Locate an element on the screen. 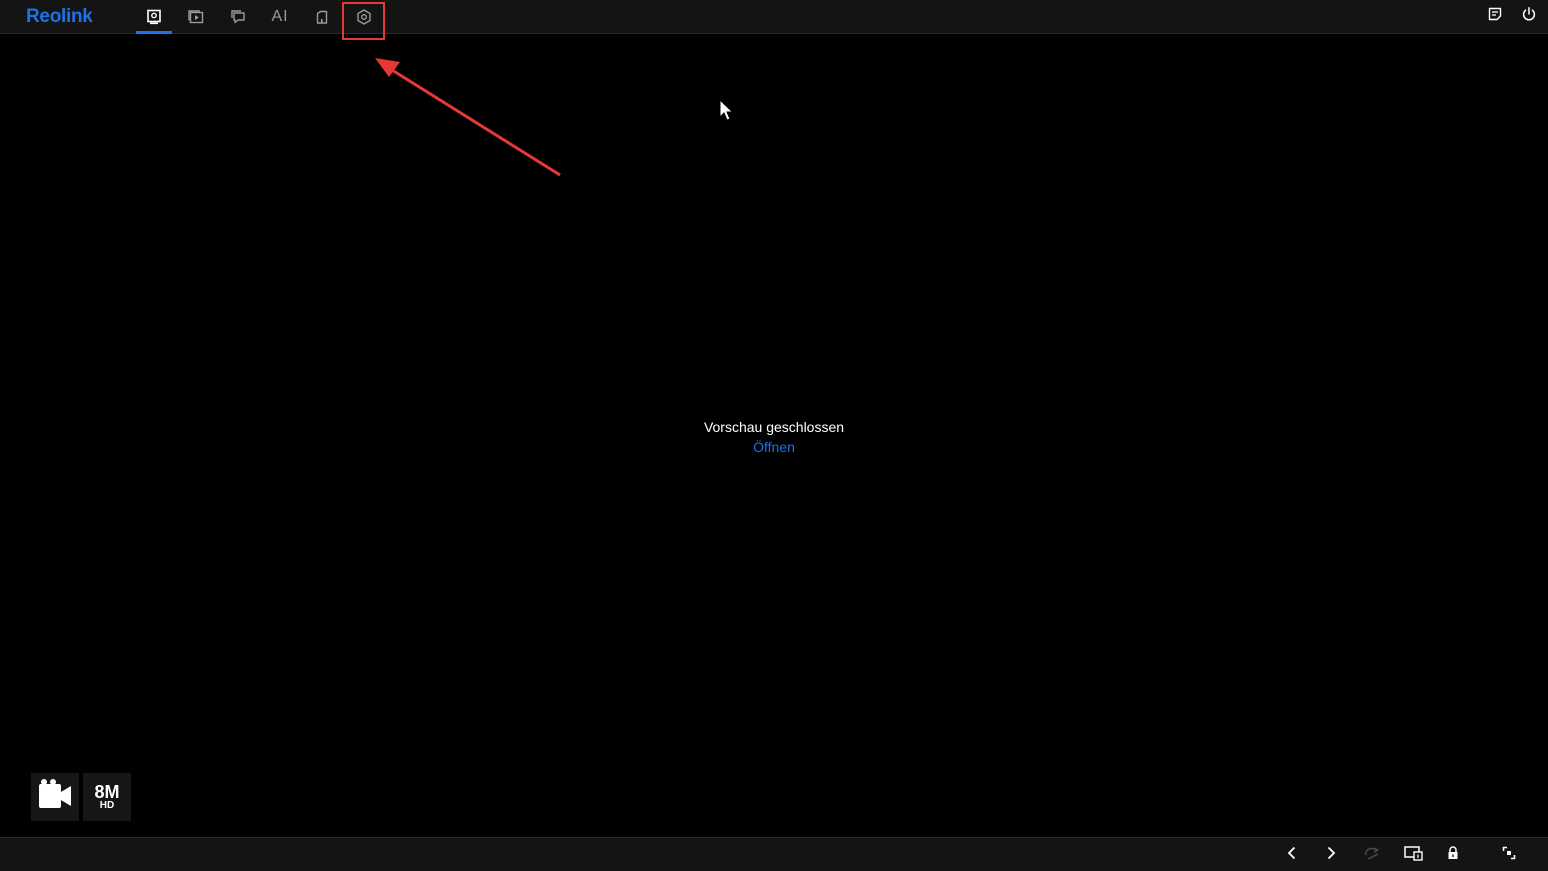 This screenshot has width=1548, height=871. nav-messages is located at coordinates (238, 16).